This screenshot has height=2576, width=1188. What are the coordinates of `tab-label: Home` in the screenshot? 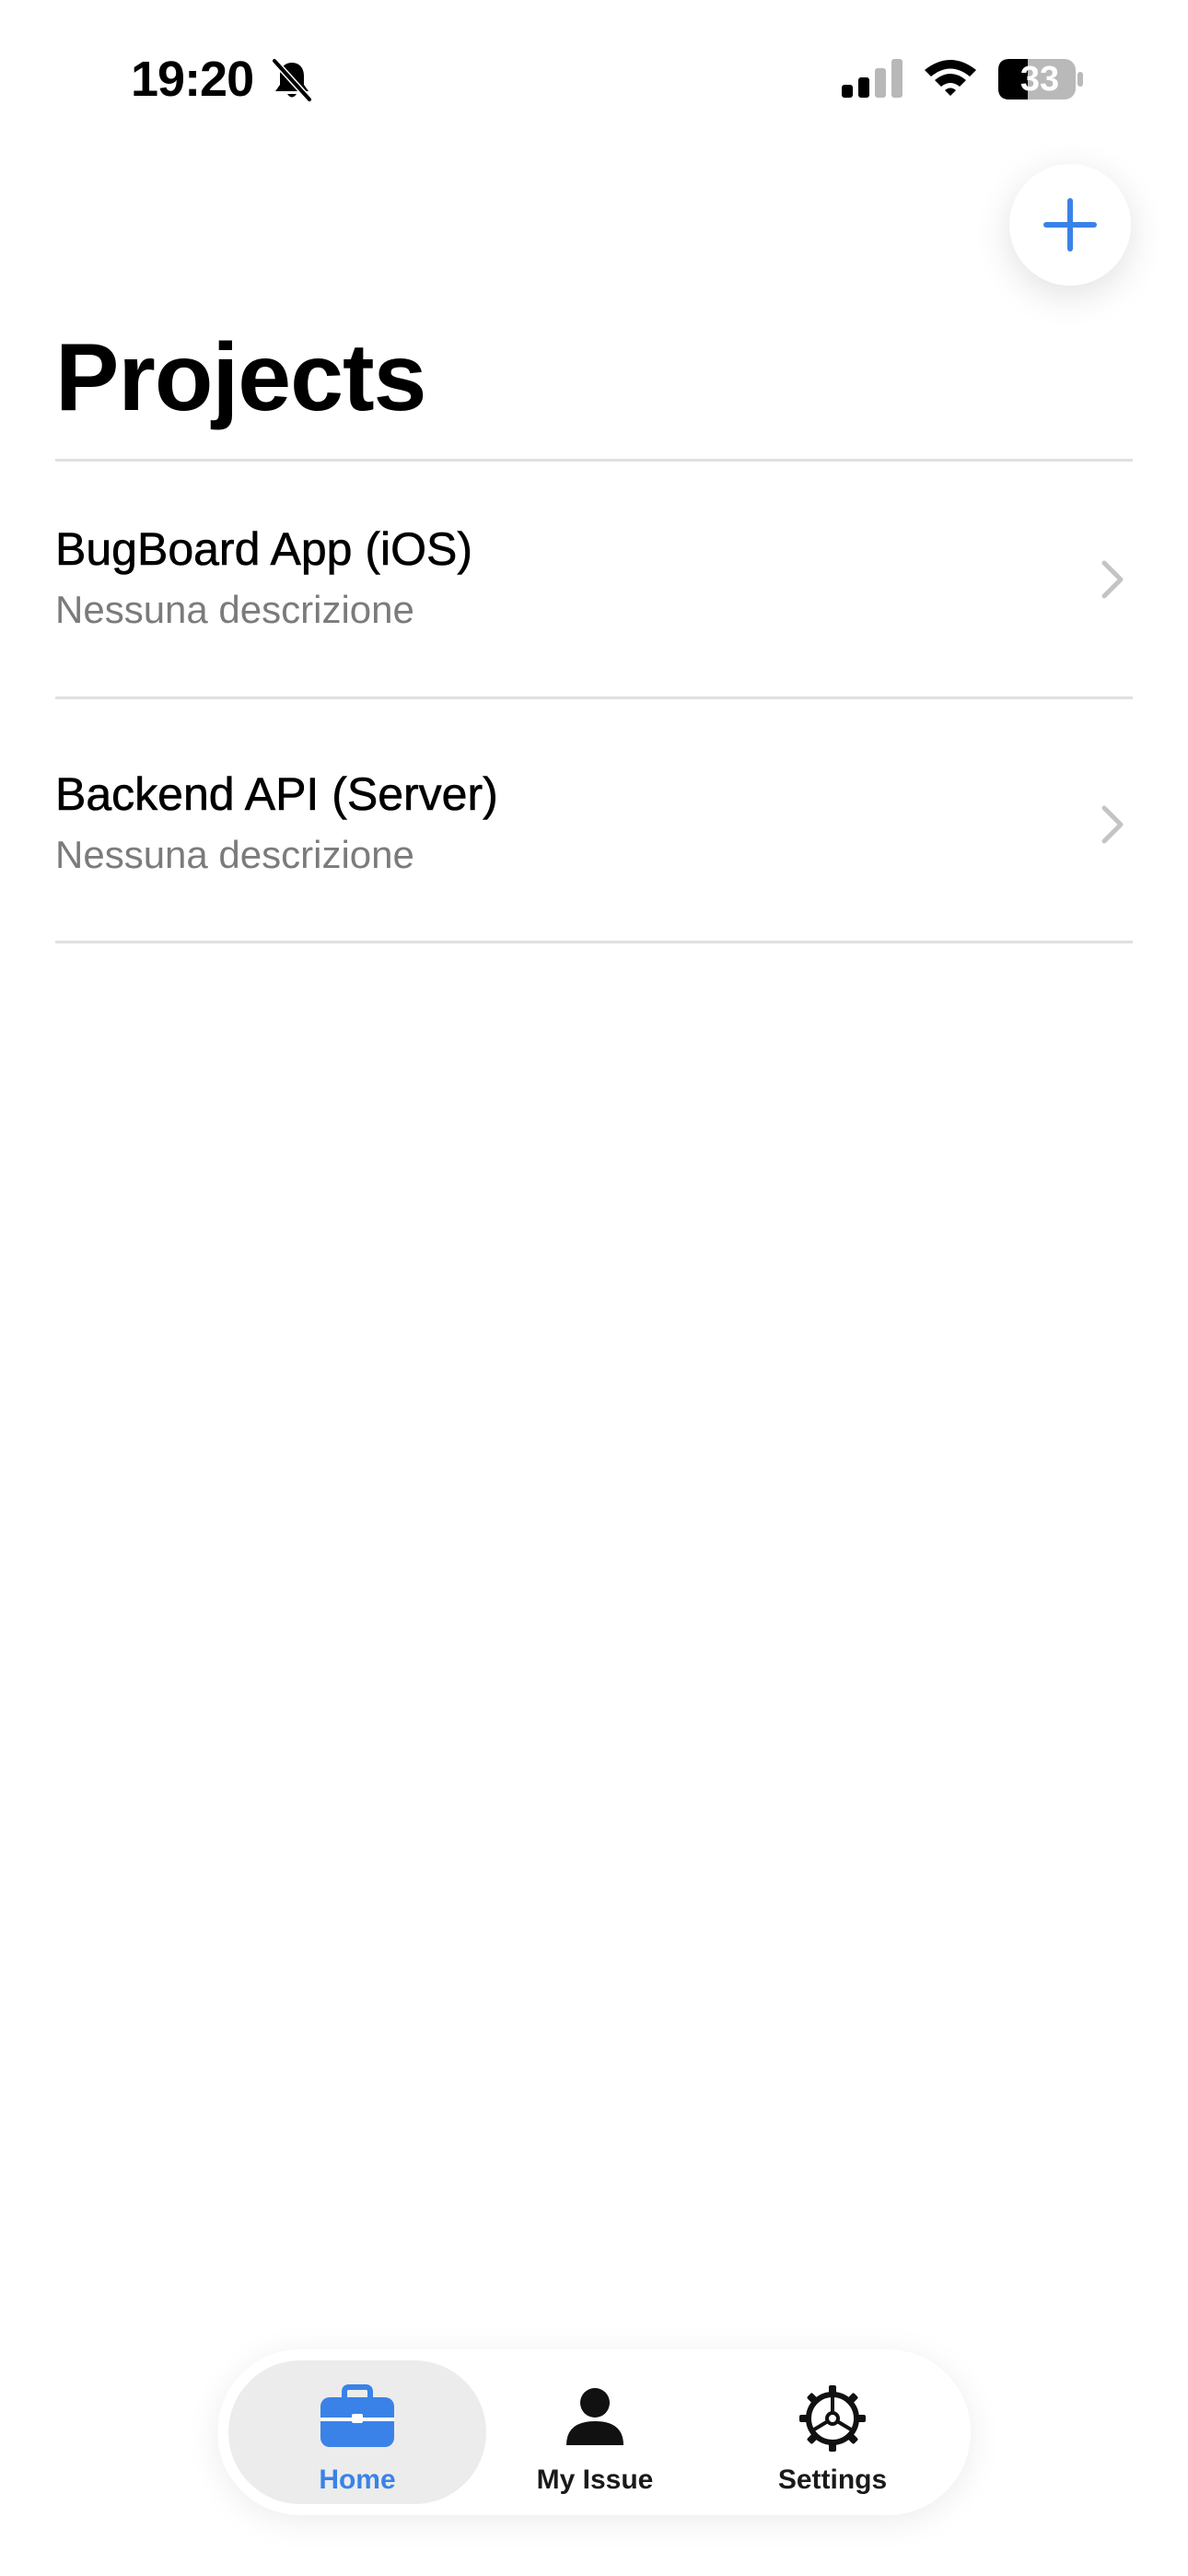 It's located at (357, 2480).